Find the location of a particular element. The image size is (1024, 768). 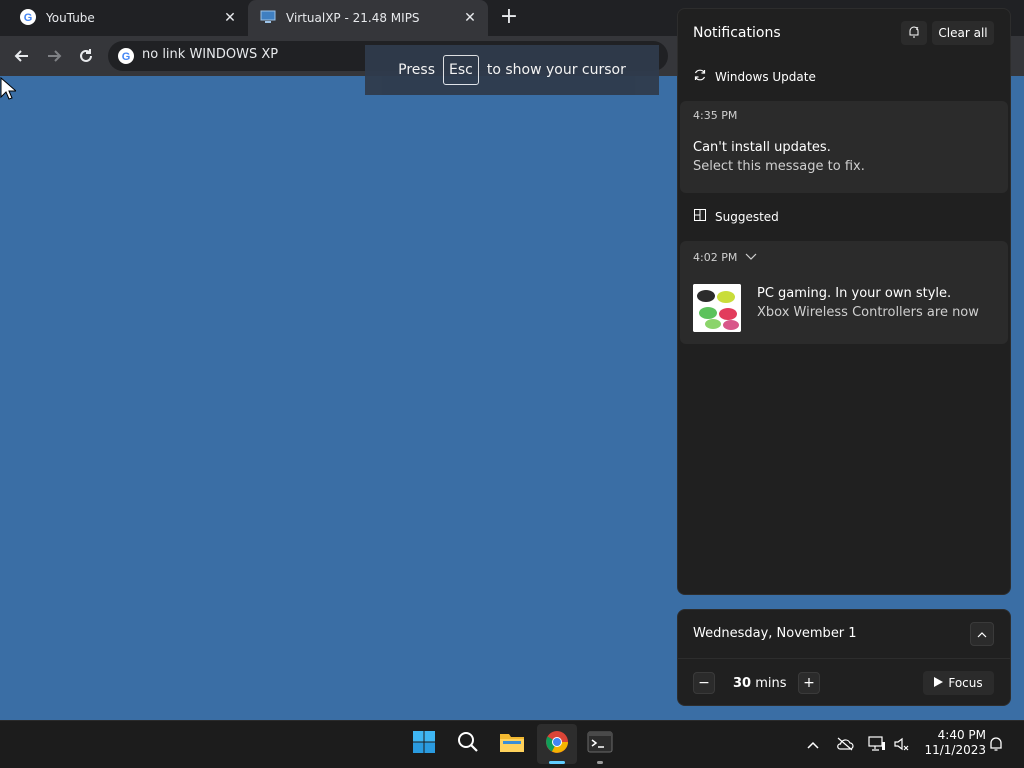

search-icon is located at coordinates (468, 744).